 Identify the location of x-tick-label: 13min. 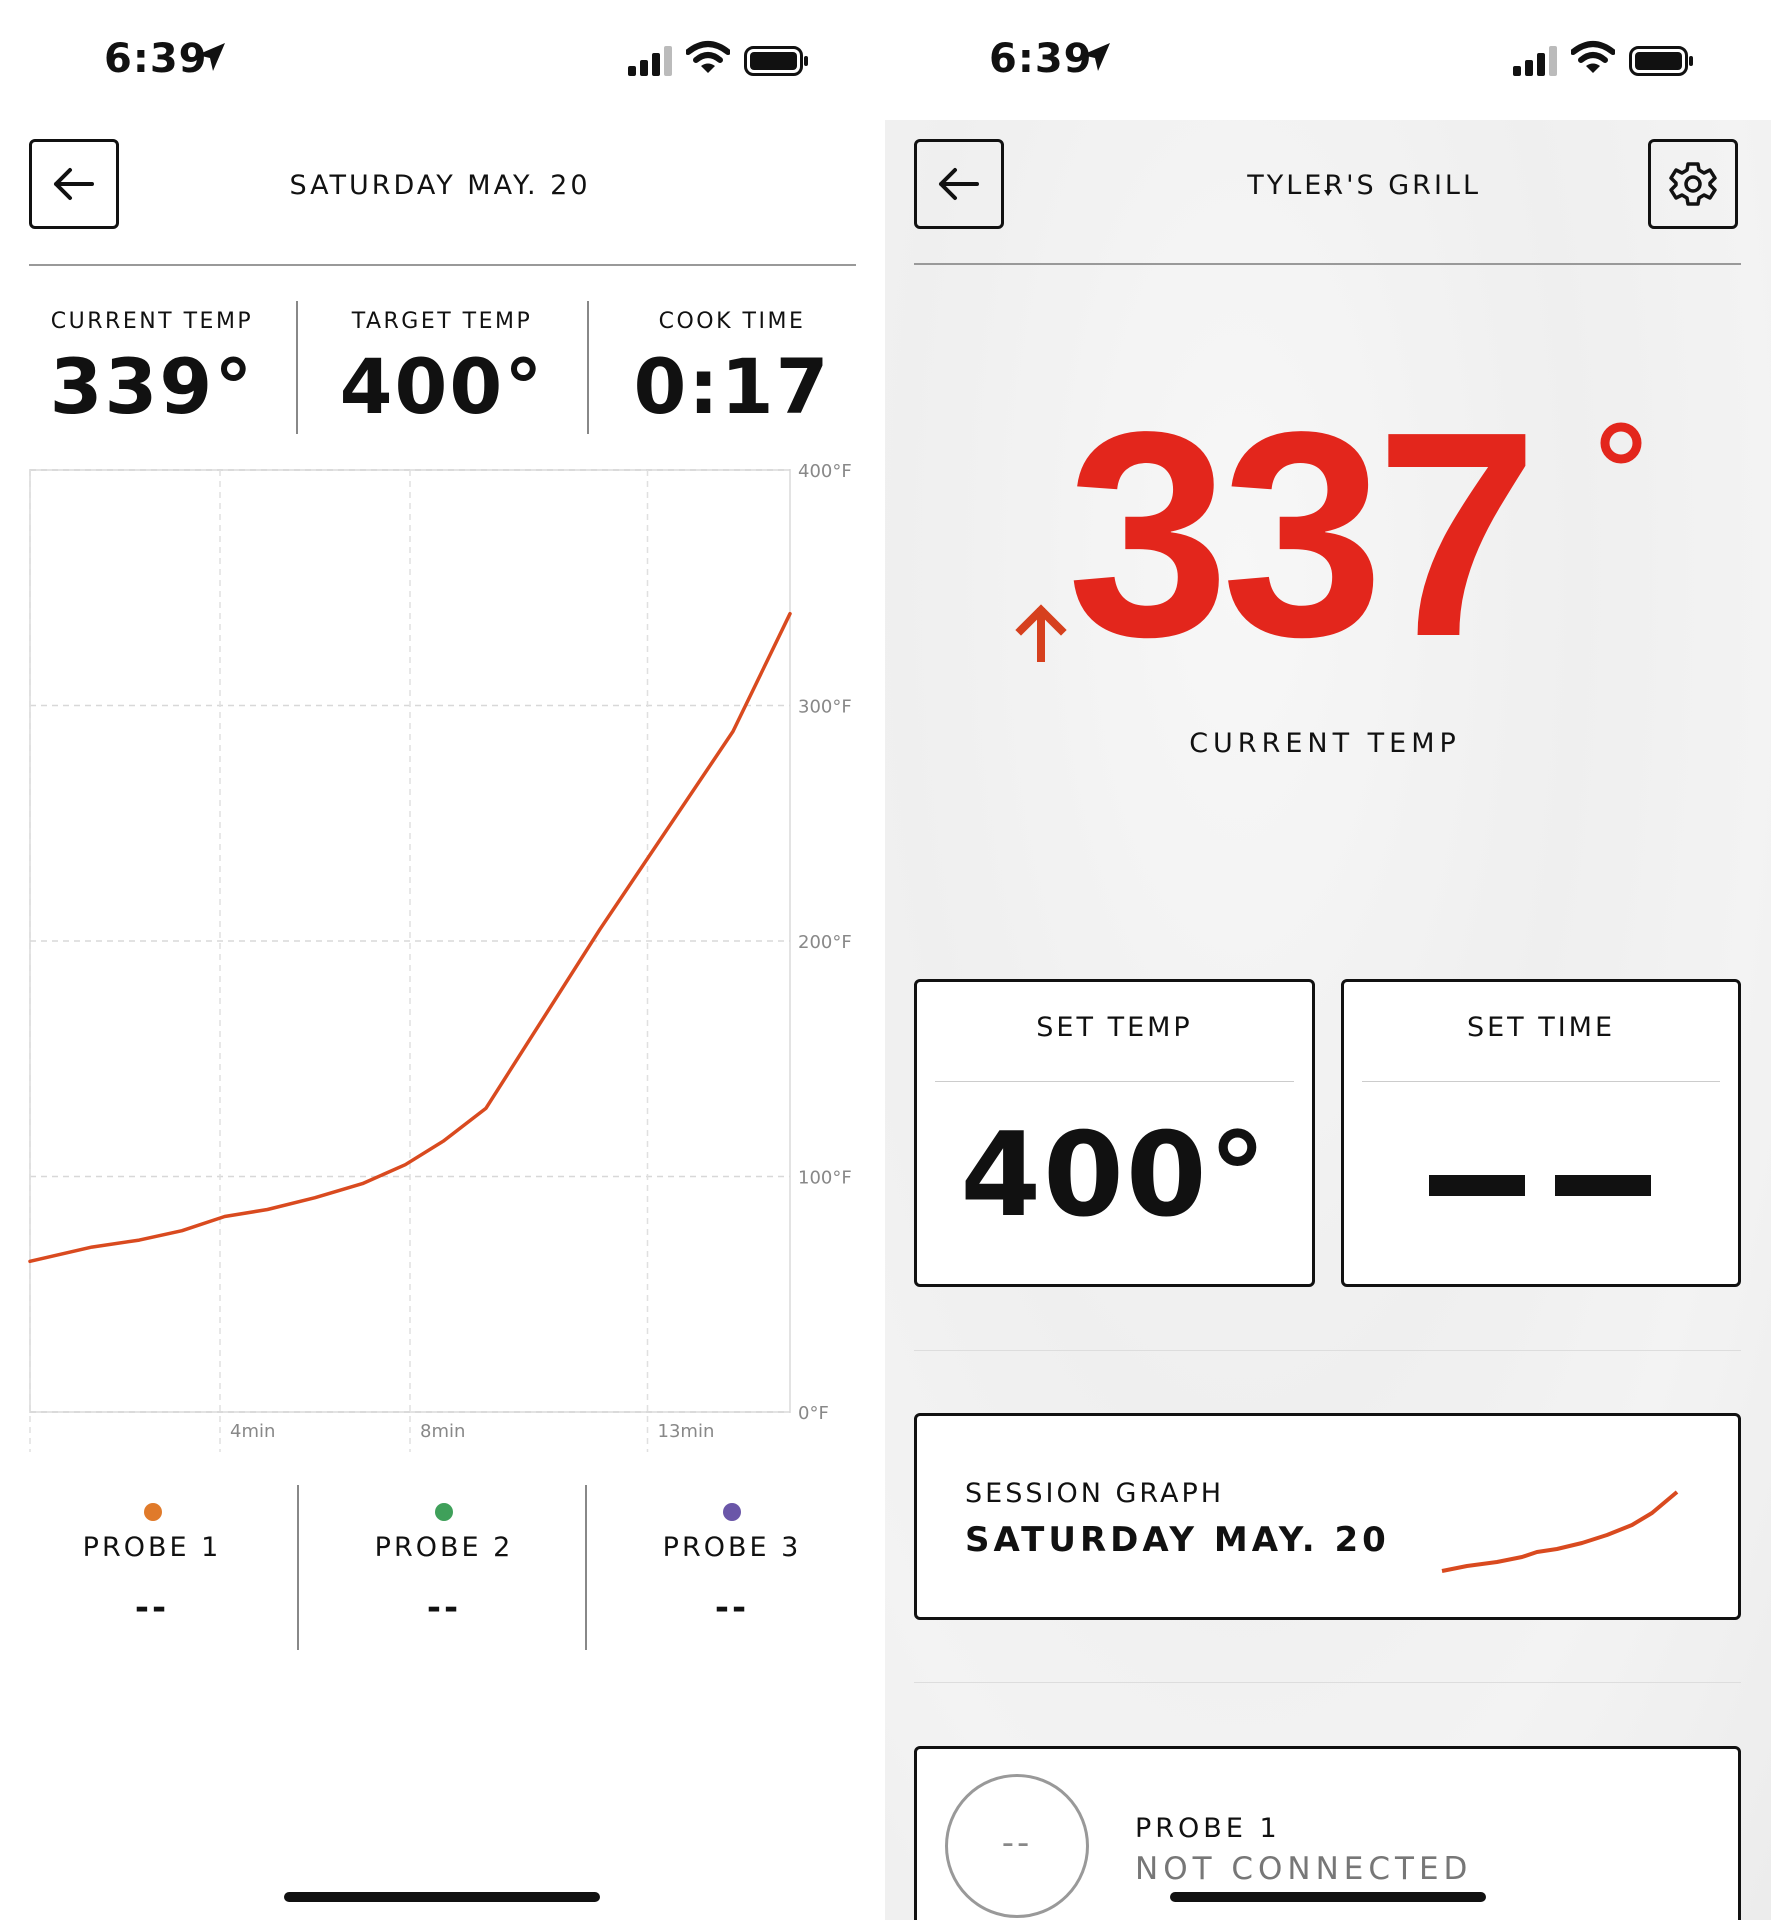
(686, 1431).